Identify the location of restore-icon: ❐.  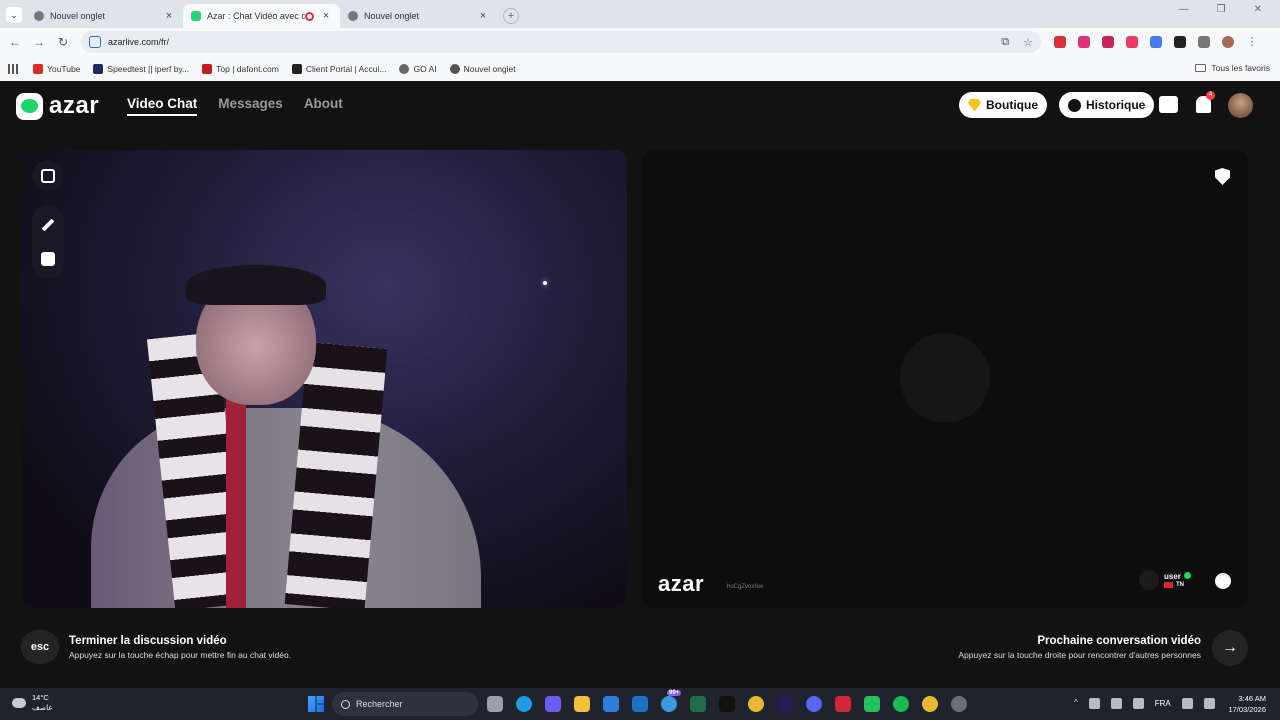
(1221, 9).